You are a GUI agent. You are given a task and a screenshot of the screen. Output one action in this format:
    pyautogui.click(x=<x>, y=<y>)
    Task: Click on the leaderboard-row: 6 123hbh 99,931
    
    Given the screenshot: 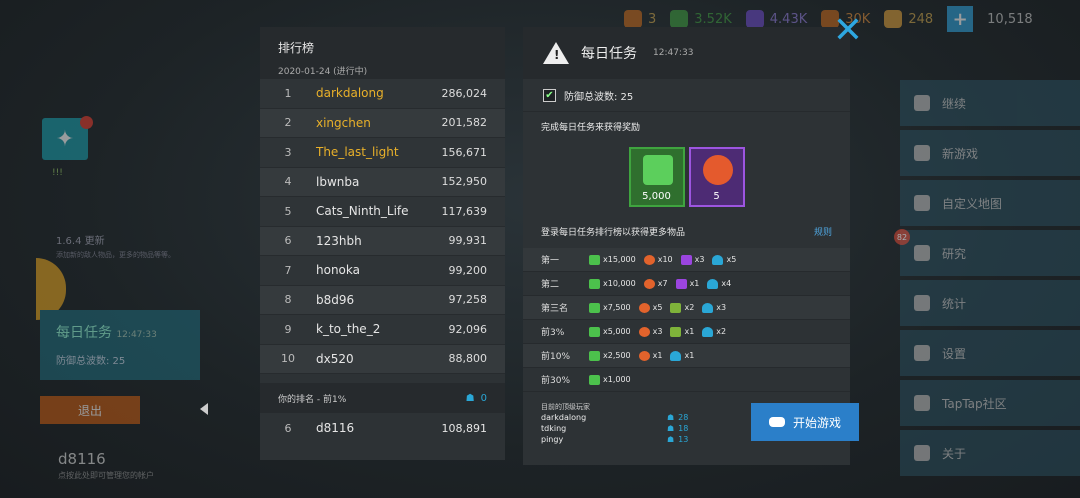 What is the action you would take?
    pyautogui.click(x=382, y=241)
    